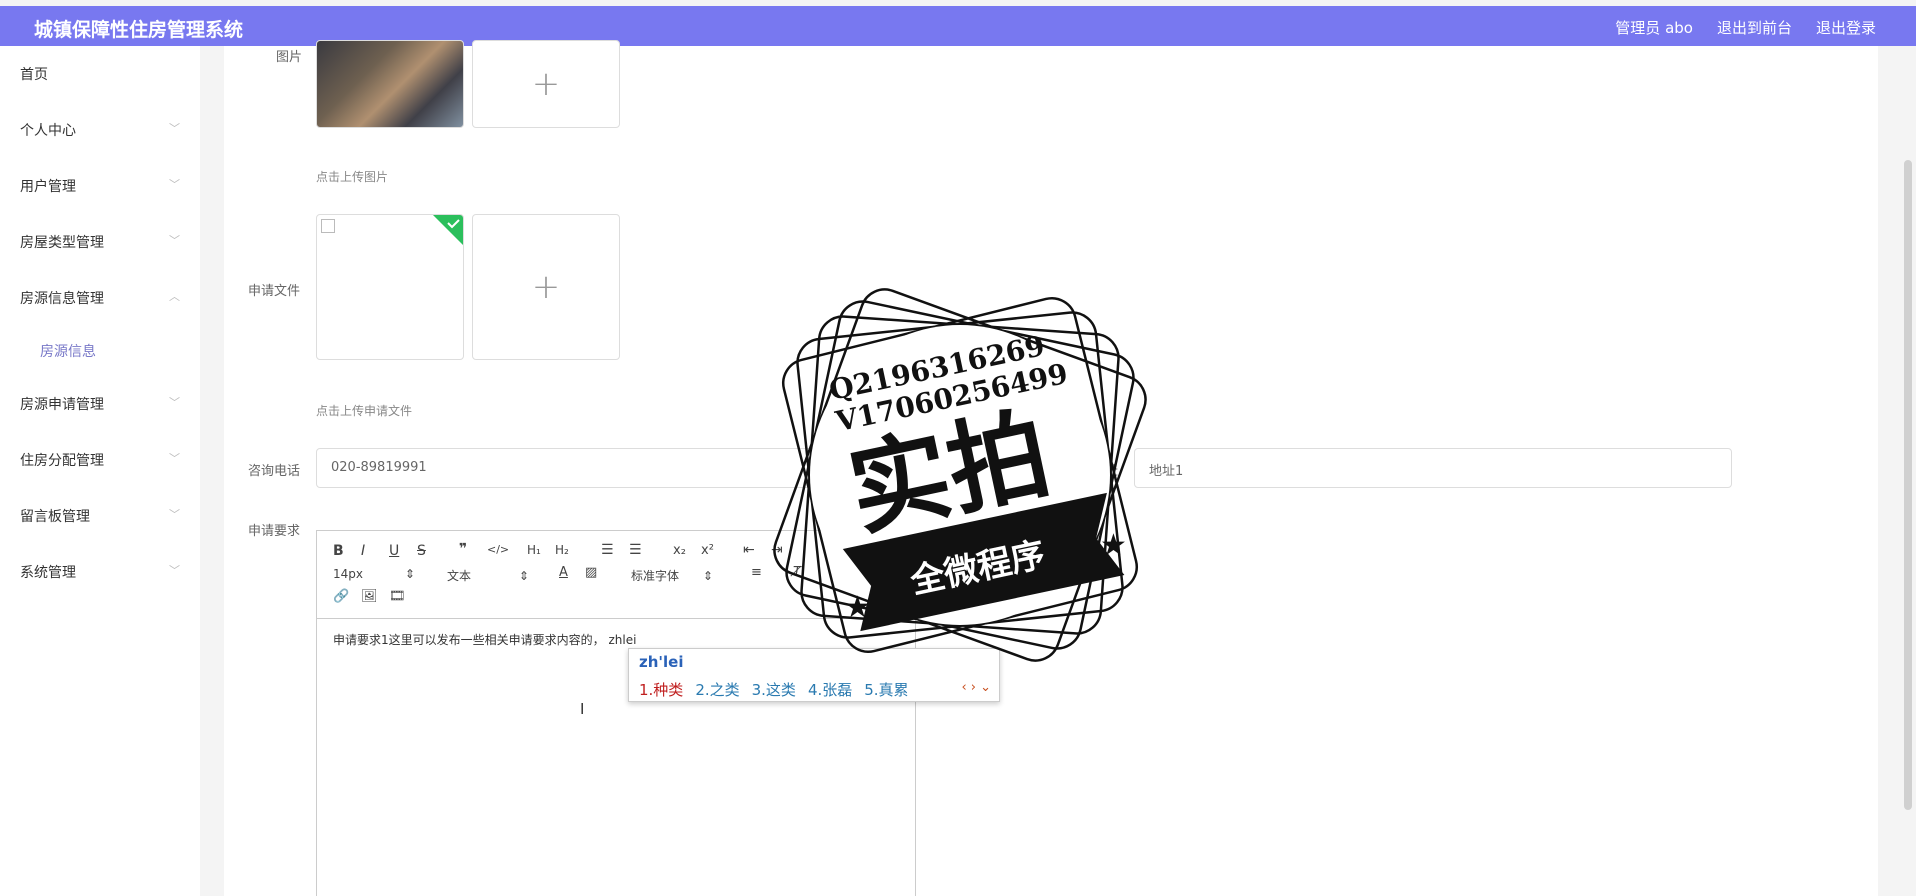 This screenshot has height=896, width=1916. Describe the element at coordinates (484, 639) in the screenshot. I see `editor-content: 申请要求1这里可以发布一些相关申请要求内容的， zhlei` at that location.